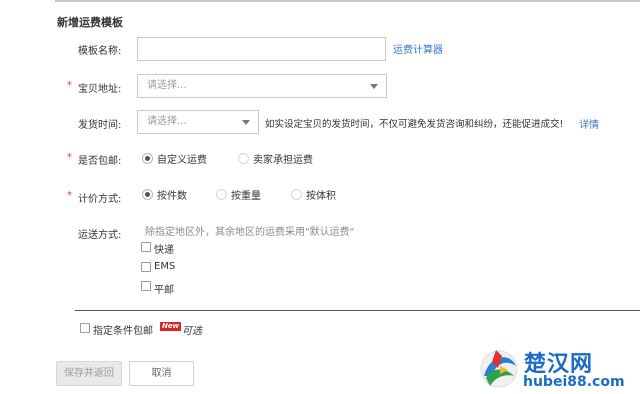  What do you see at coordinates (559, 369) in the screenshot?
I see `site-watermark: 楚汉网 hubei88.com` at bounding box center [559, 369].